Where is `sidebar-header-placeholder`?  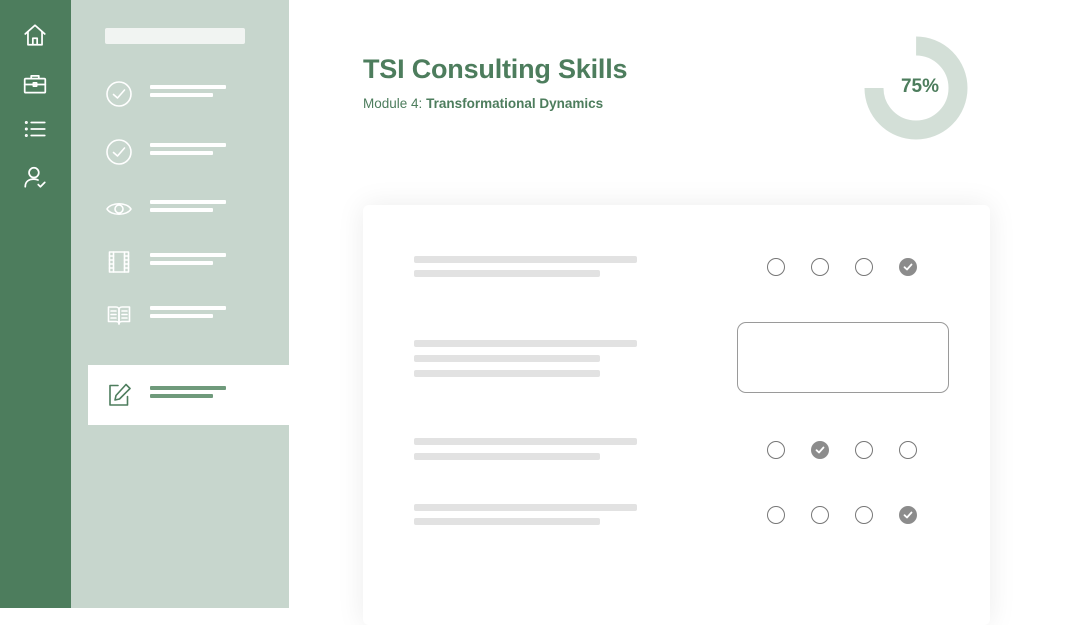 sidebar-header-placeholder is located at coordinates (175, 36).